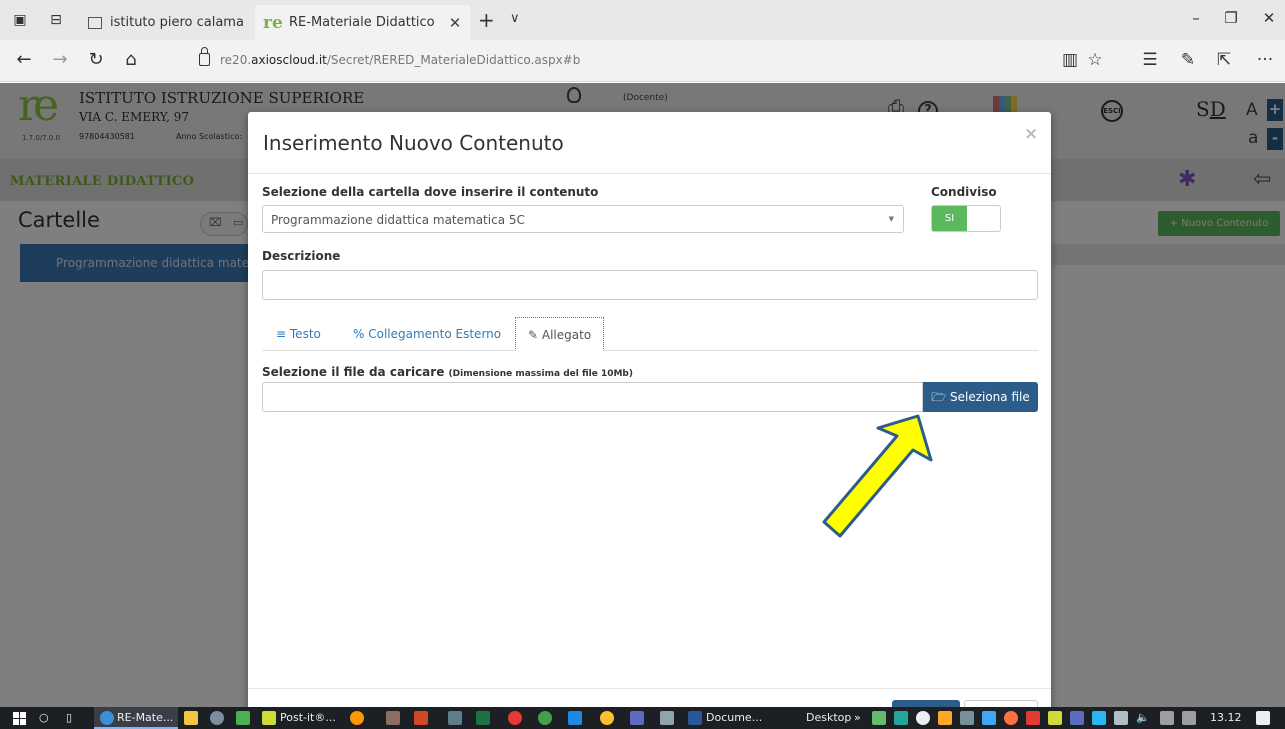  I want to click on file-label-text: Selezione il file da caricare, so click(353, 372).